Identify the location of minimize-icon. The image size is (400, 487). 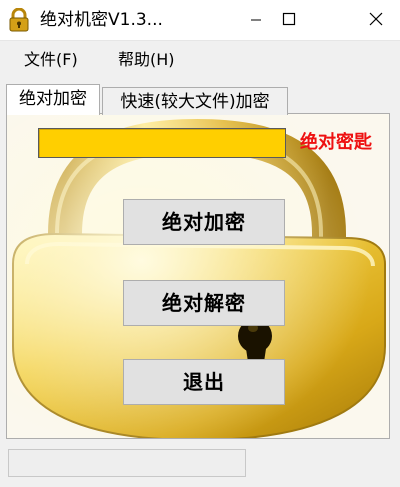
(256, 20).